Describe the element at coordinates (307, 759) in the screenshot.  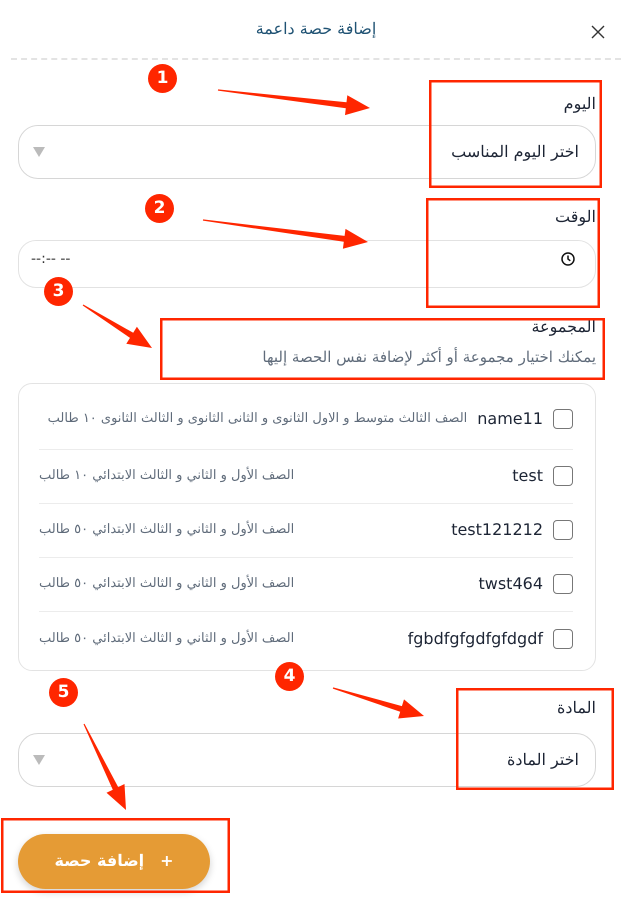
I see `subject-select: اختر المادة` at that location.